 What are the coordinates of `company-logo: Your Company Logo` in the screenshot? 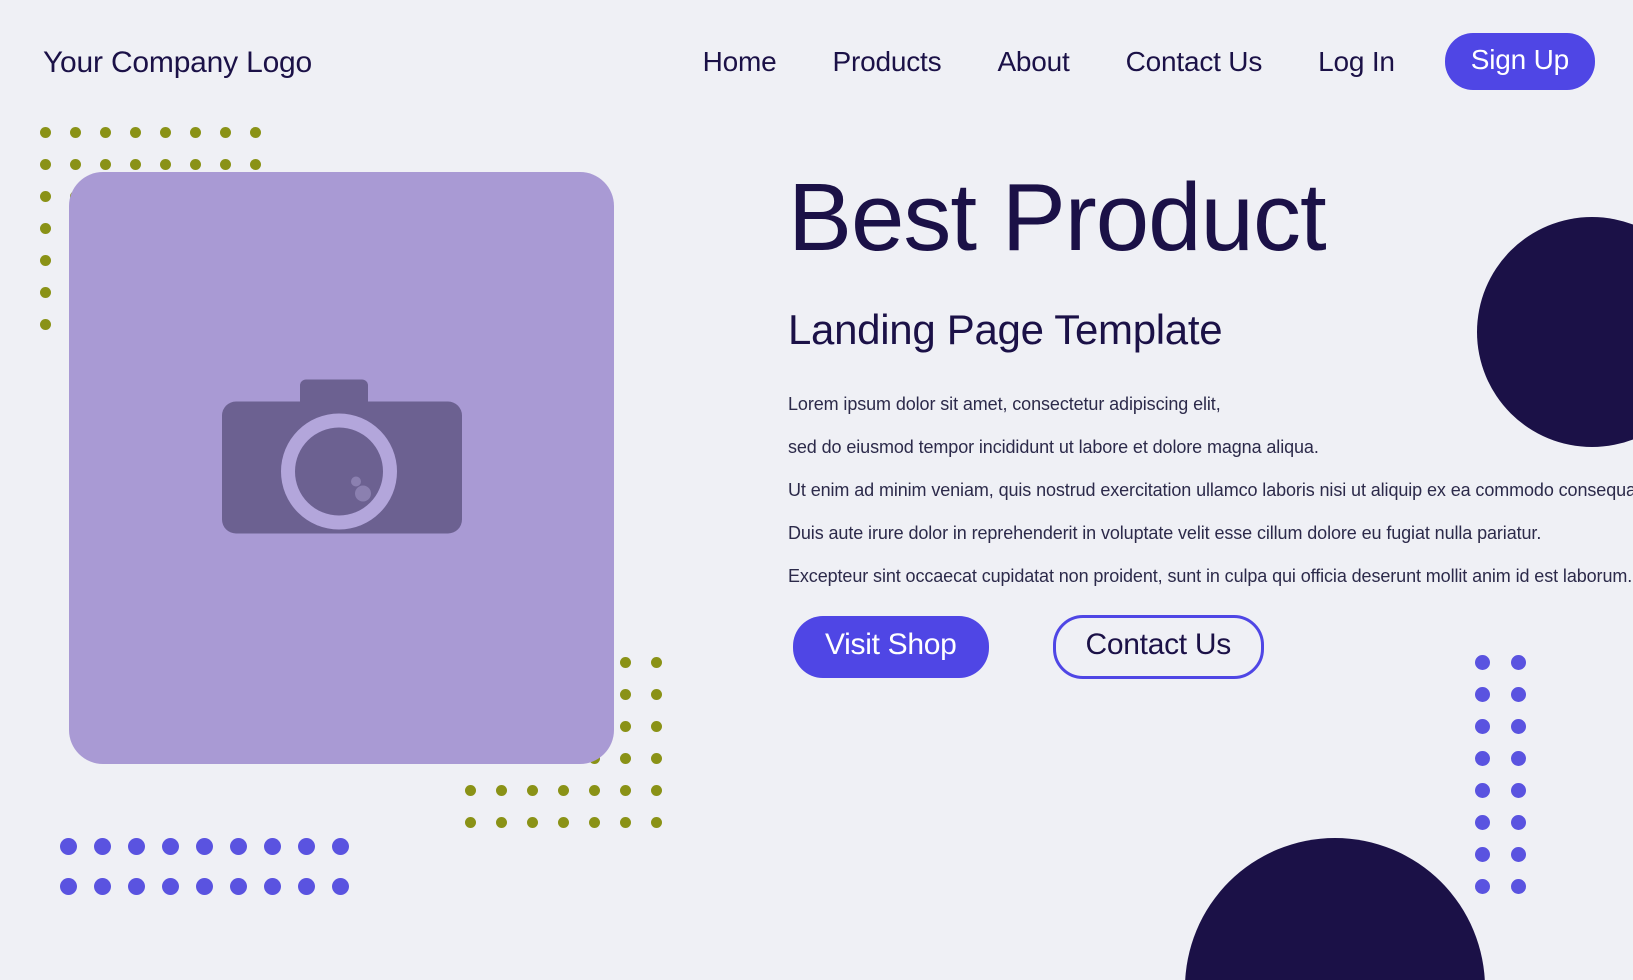 It's located at (177, 63).